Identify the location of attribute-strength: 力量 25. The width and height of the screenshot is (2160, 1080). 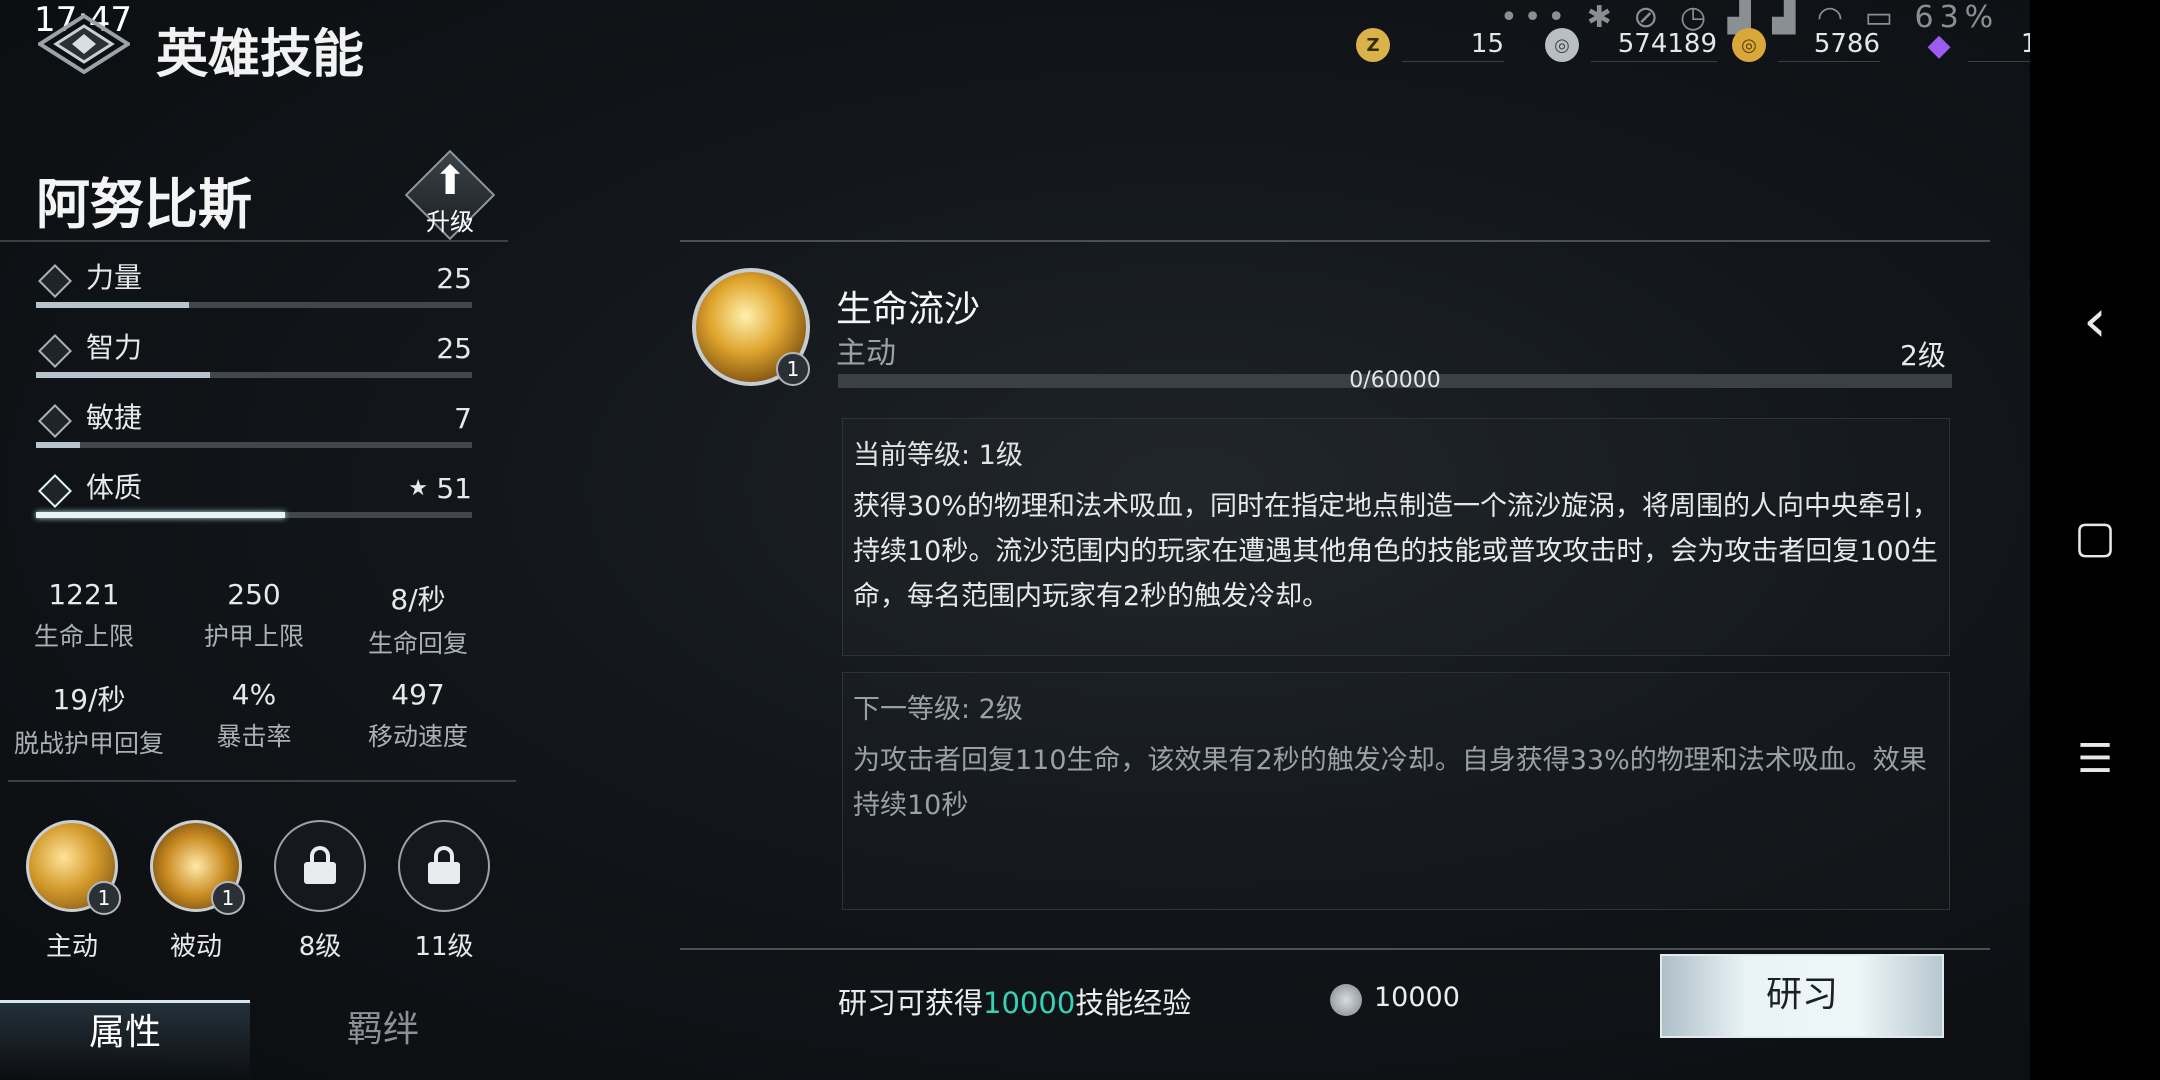
(254, 286).